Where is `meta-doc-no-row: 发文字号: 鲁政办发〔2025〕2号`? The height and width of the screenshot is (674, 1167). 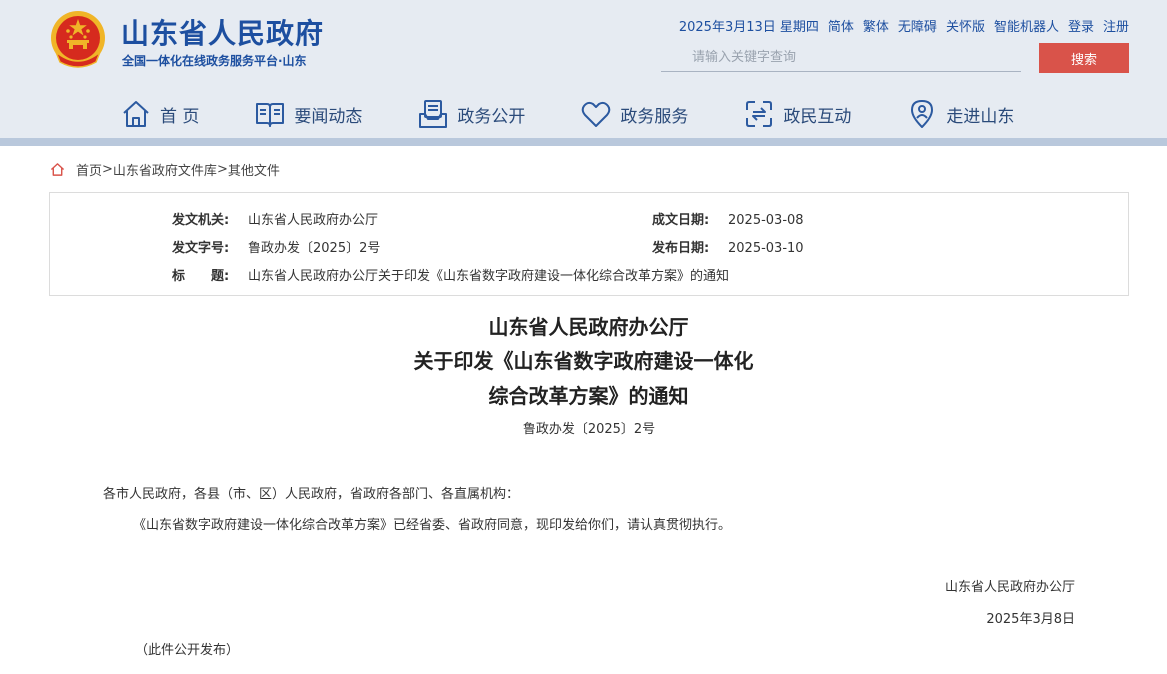 meta-doc-no-row: 发文字号: 鲁政办发〔2025〕2号 is located at coordinates (276, 246).